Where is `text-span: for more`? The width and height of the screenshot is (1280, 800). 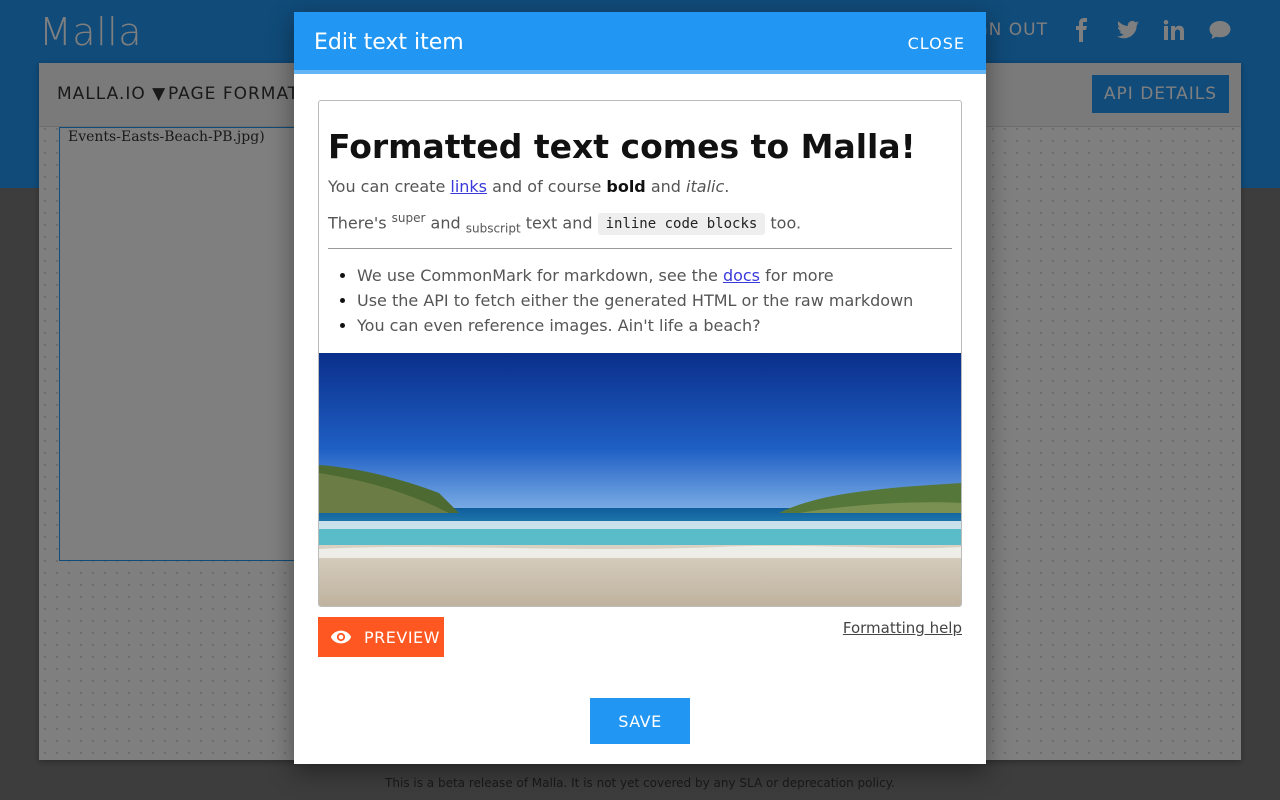 text-span: for more is located at coordinates (797, 275).